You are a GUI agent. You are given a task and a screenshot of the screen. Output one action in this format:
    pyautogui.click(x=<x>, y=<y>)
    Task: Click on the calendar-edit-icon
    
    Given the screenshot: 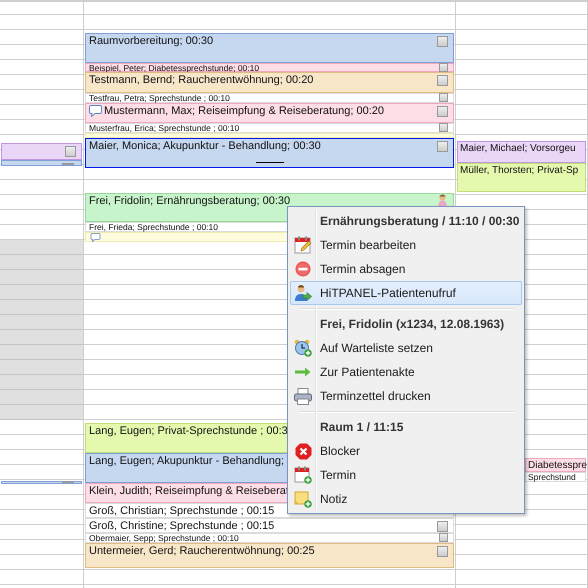 What is the action you would take?
    pyautogui.click(x=303, y=245)
    